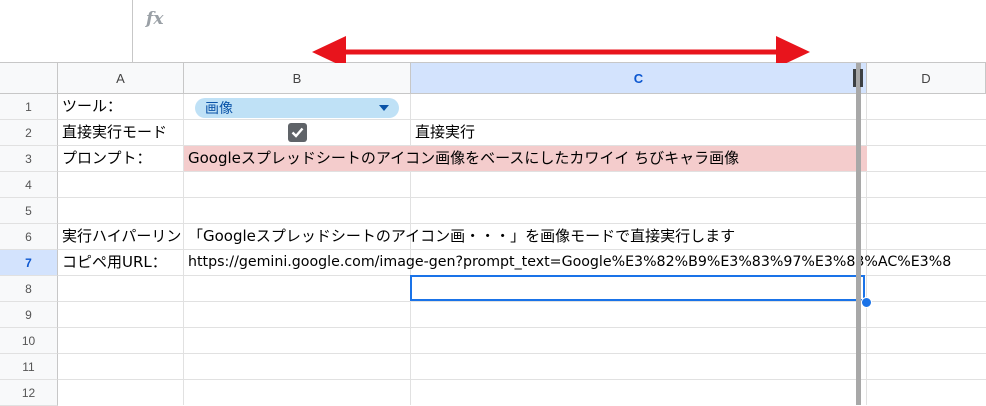 This screenshot has height=406, width=986. What do you see at coordinates (459, 236) in the screenshot?
I see `cell-b5-hyperlink: 「Googleスプレッドシートのアイコン画・・・」を画像モードで直接実行します` at bounding box center [459, 236].